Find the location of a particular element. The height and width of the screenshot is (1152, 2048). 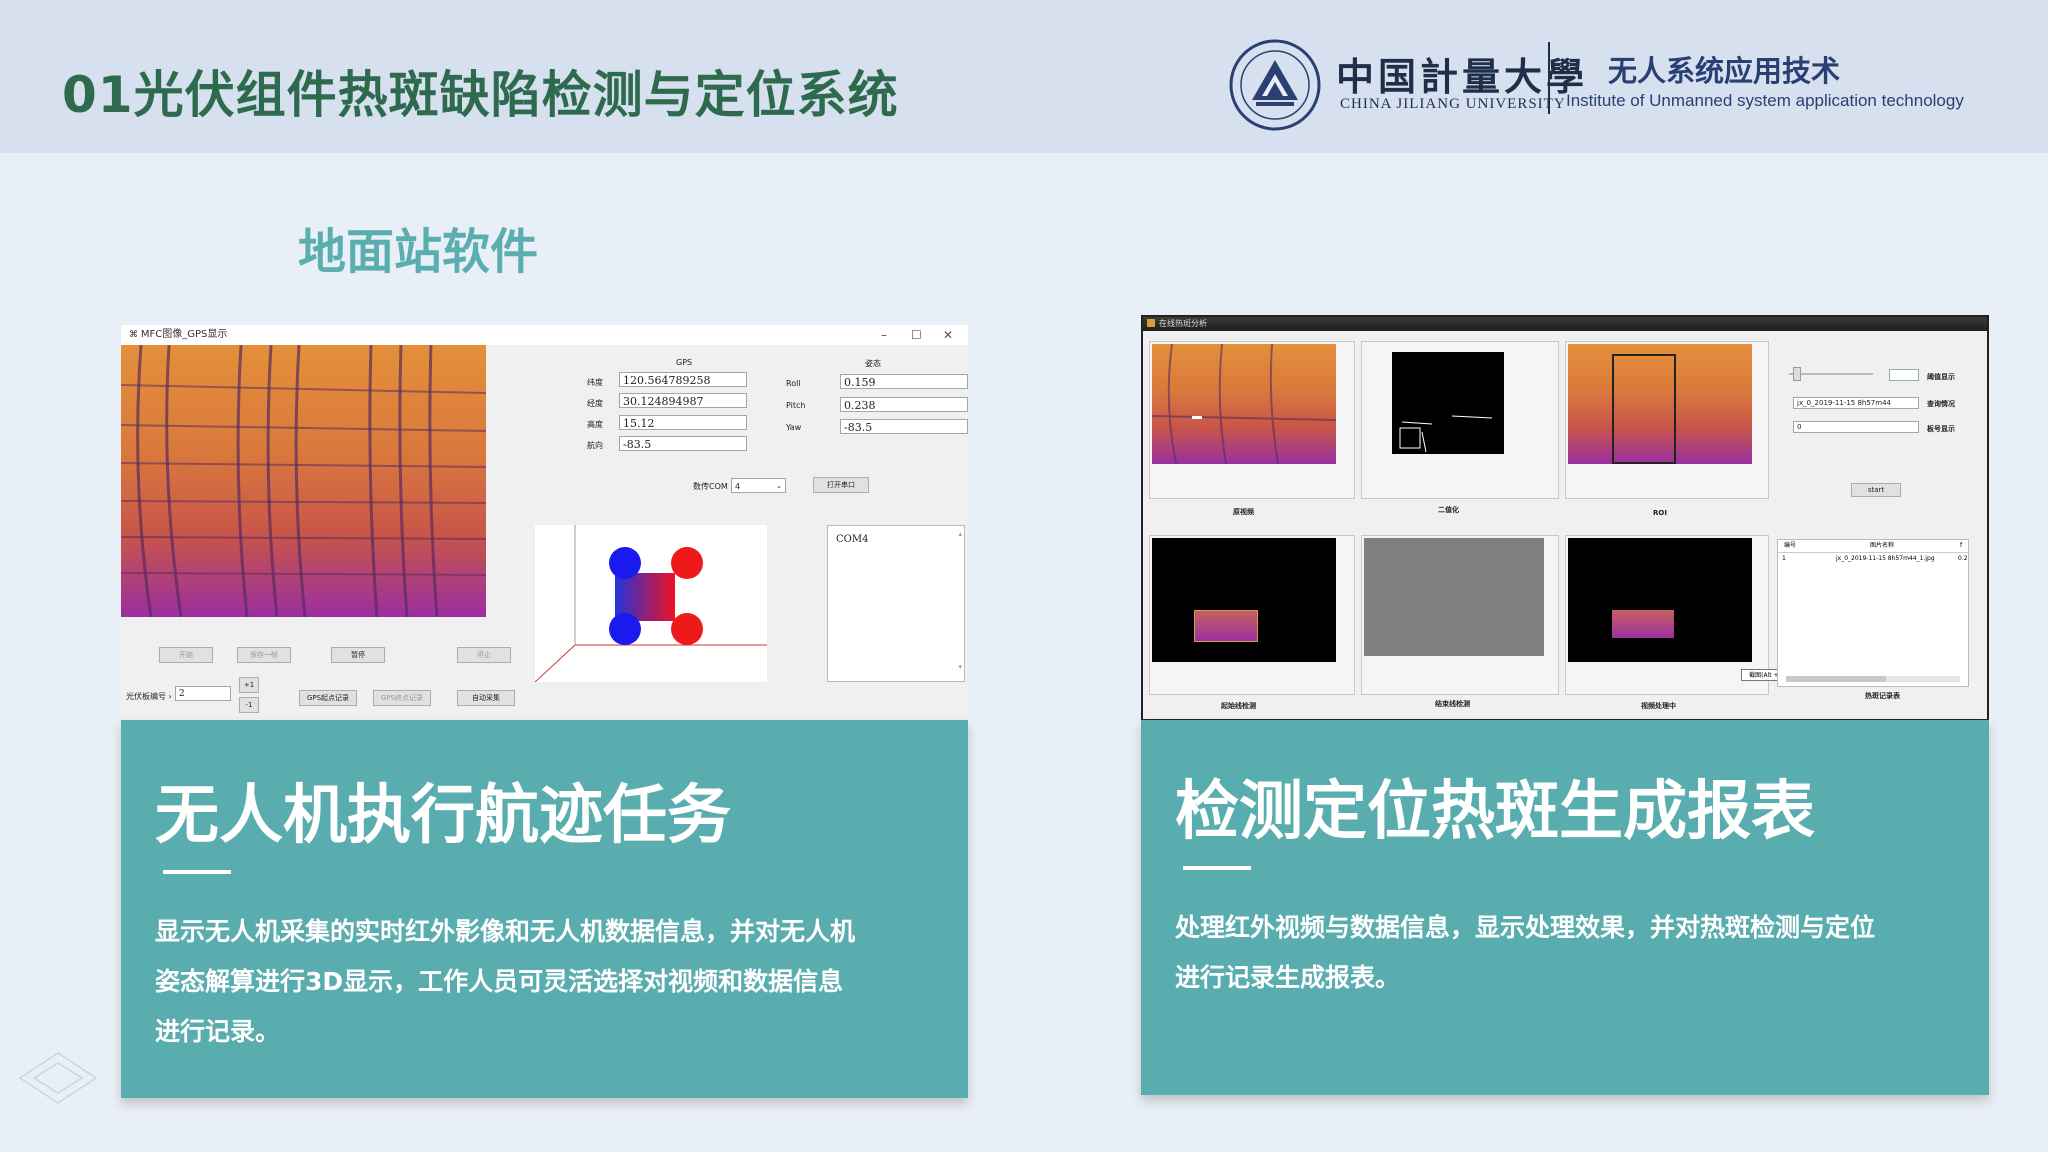

app-icon is located at coordinates (1151, 323).